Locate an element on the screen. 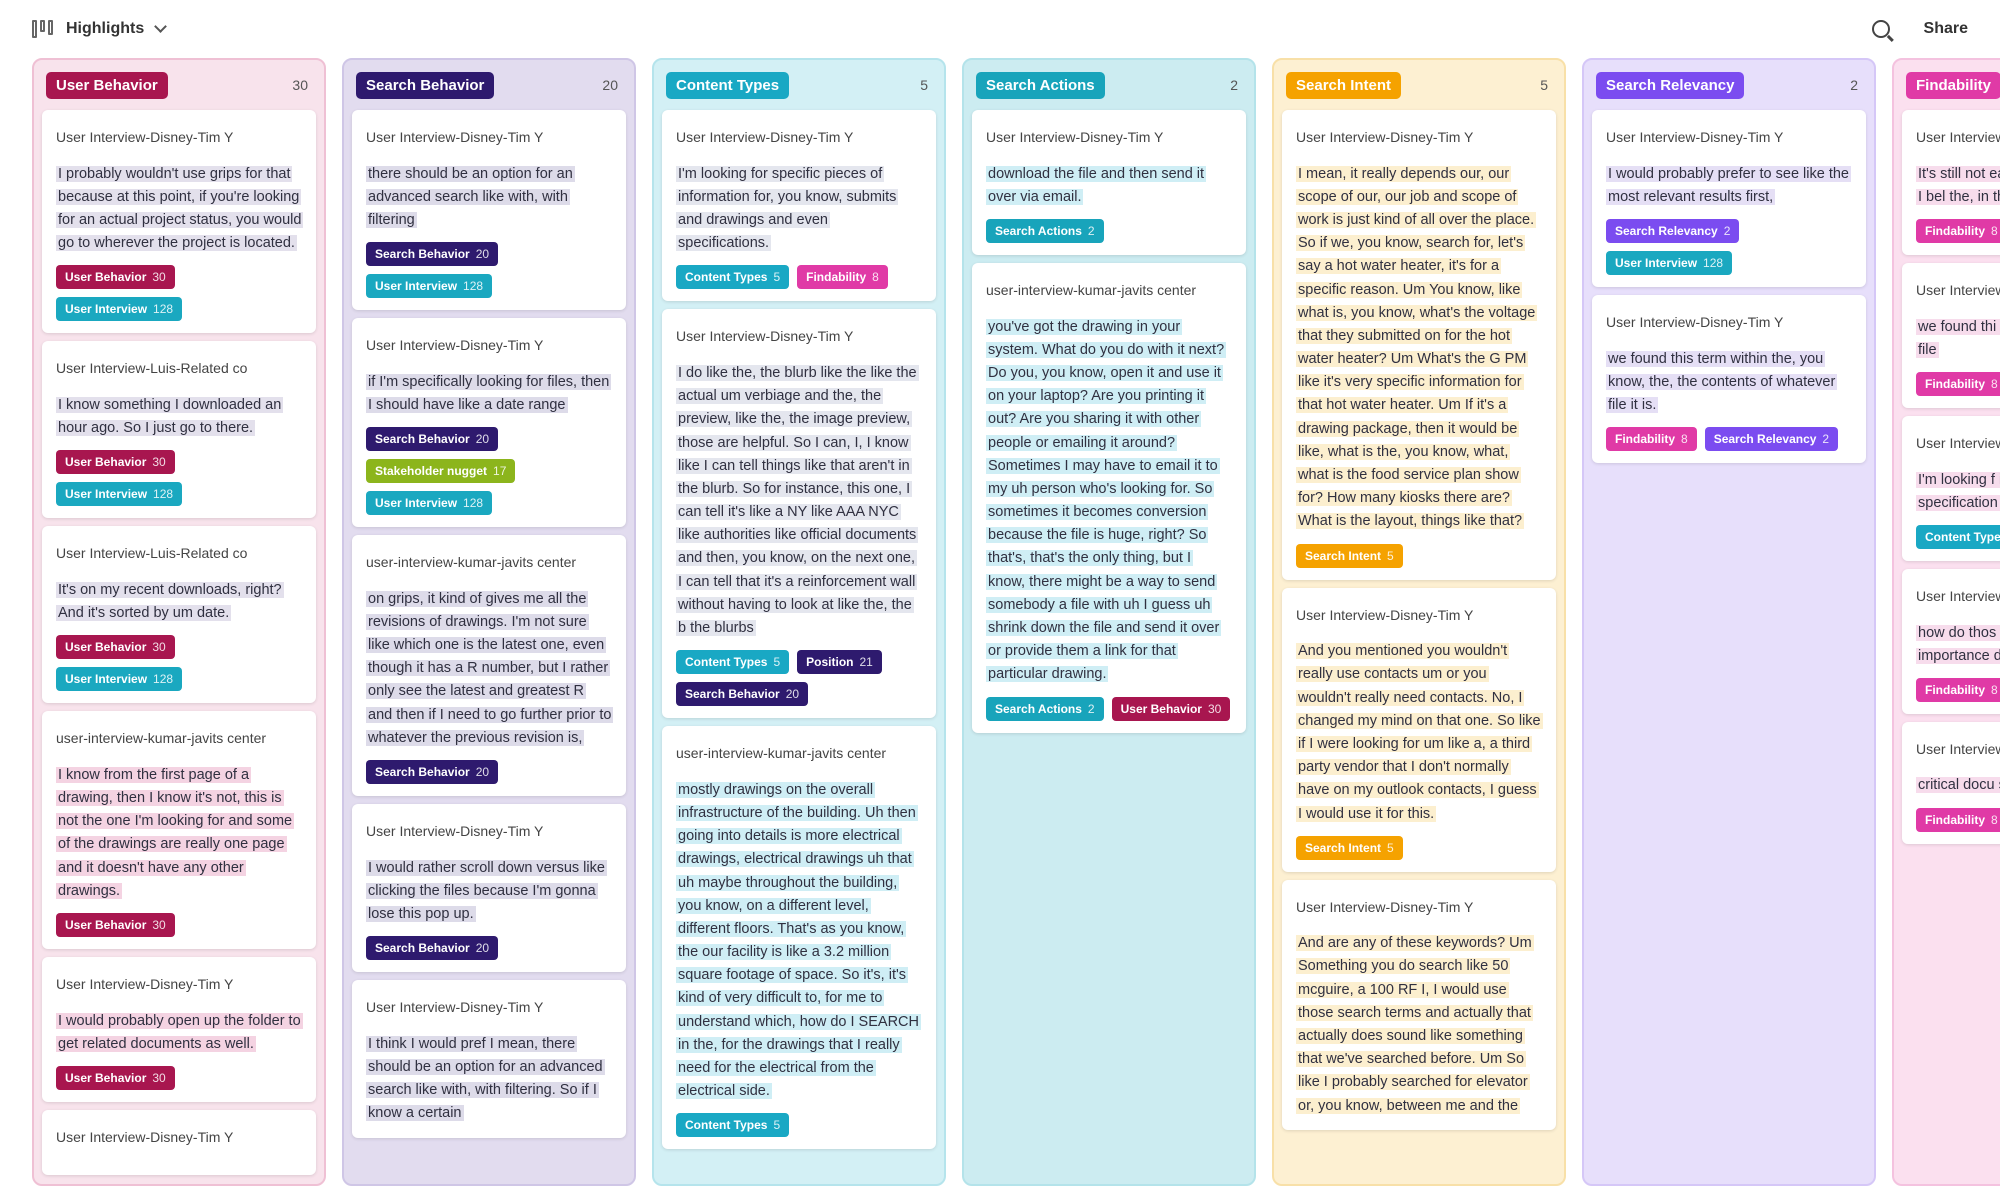  tag-list: Search Intent 5 is located at coordinates (1419, 847).